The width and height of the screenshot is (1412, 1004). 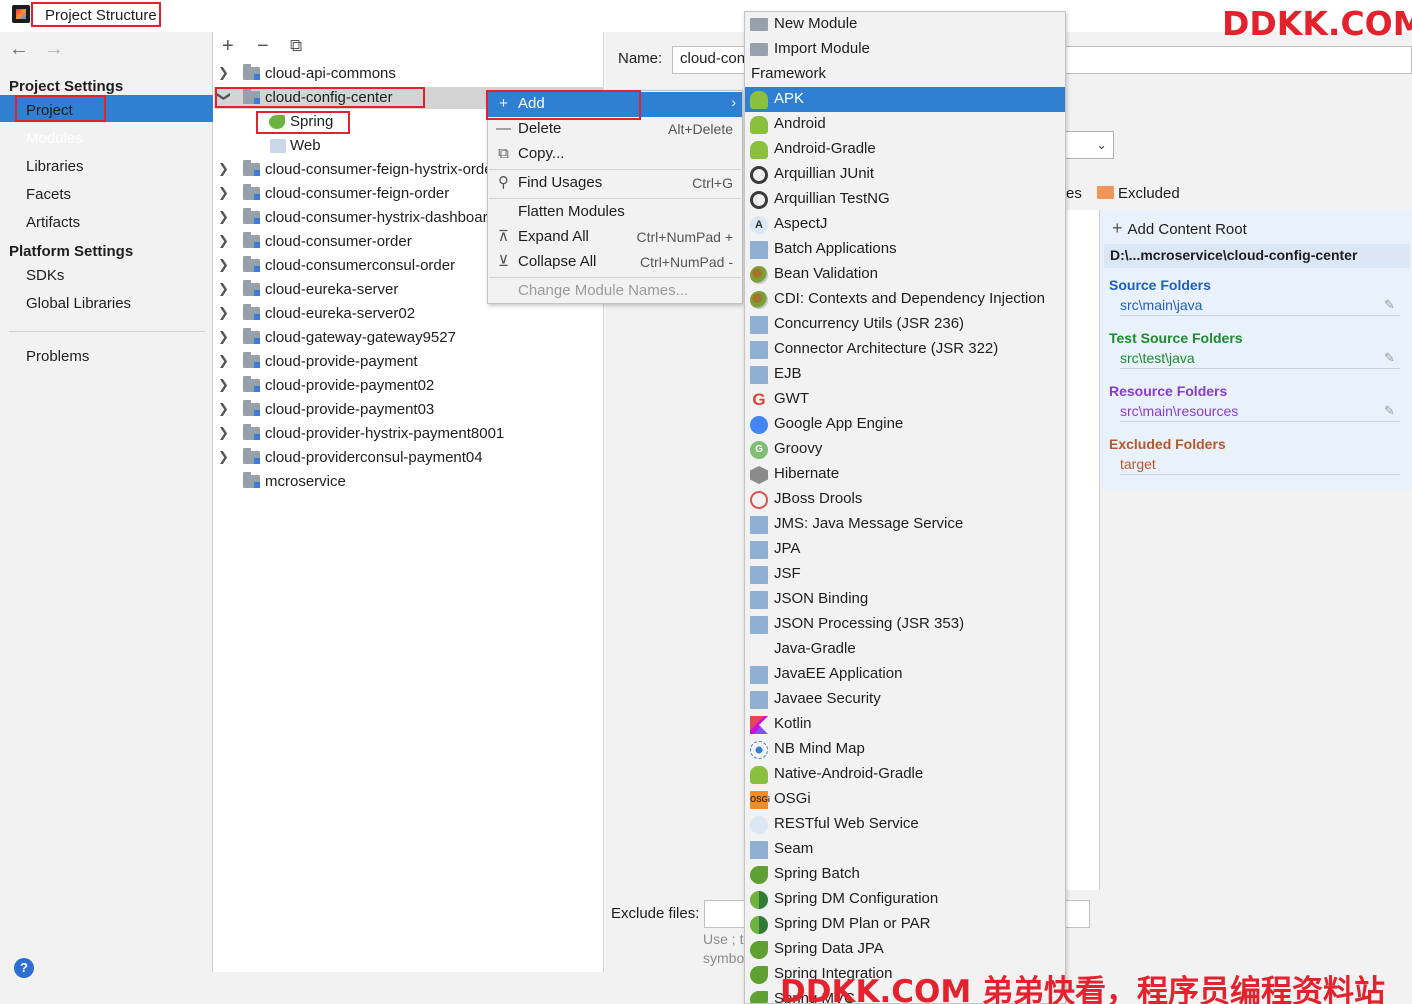 I want to click on tree-row-label: mcroservice, so click(x=305, y=481).